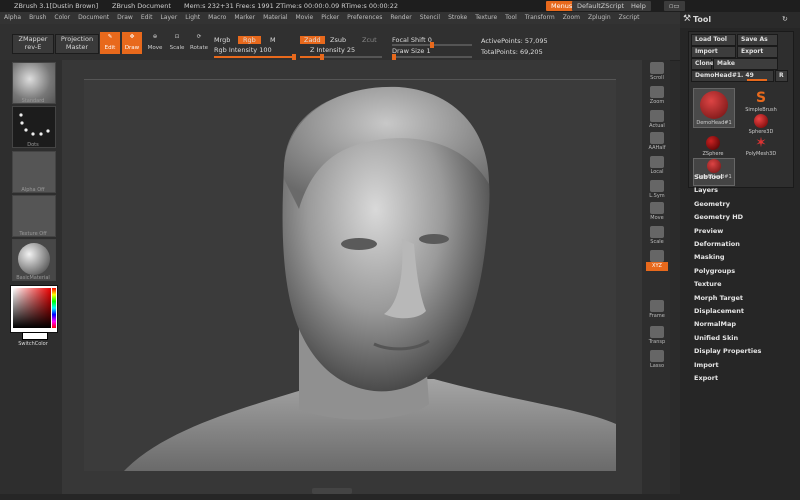 The image size is (800, 500). What do you see at coordinates (275, 18) in the screenshot?
I see `menu-material: Material` at bounding box center [275, 18].